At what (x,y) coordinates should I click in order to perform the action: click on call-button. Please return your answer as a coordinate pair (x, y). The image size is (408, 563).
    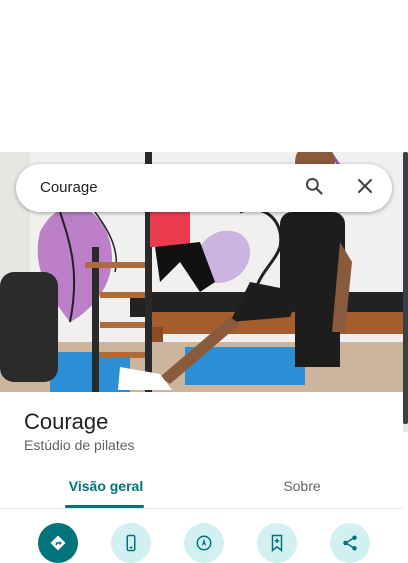
    Looking at the image, I should click on (131, 543).